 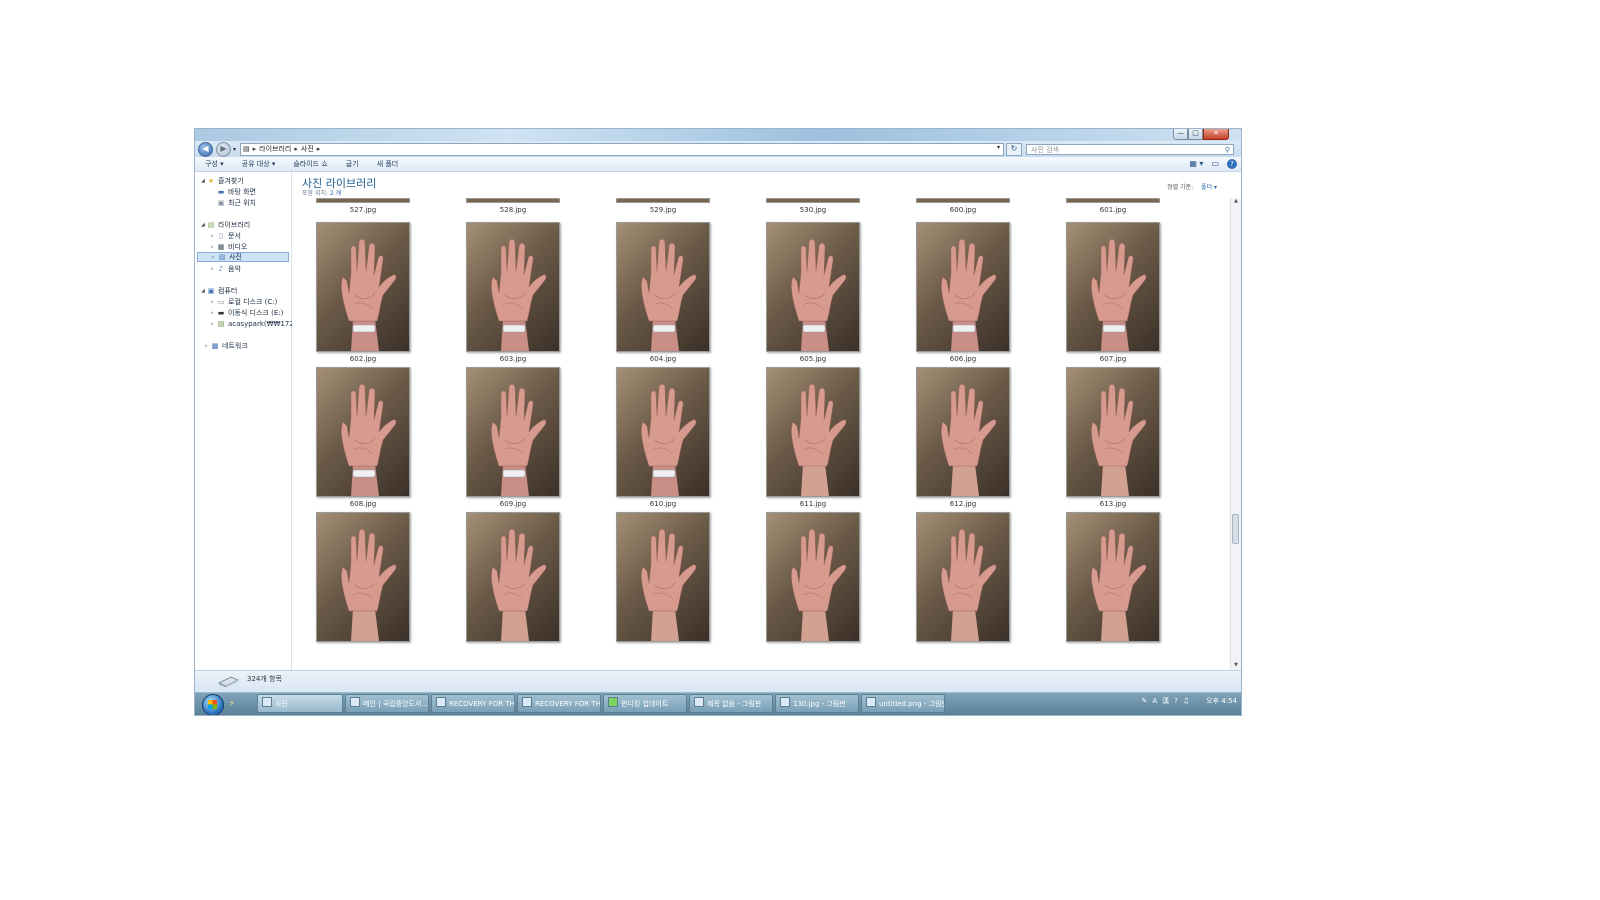 What do you see at coordinates (513, 210) in the screenshot?
I see `file-name: 528.jpg` at bounding box center [513, 210].